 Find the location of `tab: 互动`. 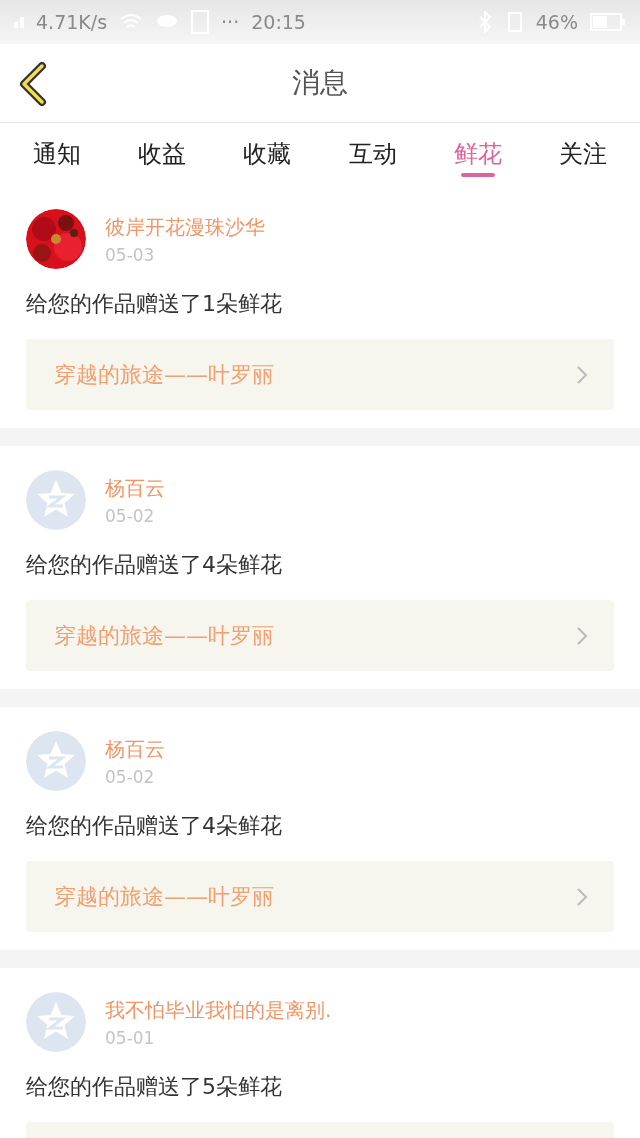

tab: 互动 is located at coordinates (373, 154).